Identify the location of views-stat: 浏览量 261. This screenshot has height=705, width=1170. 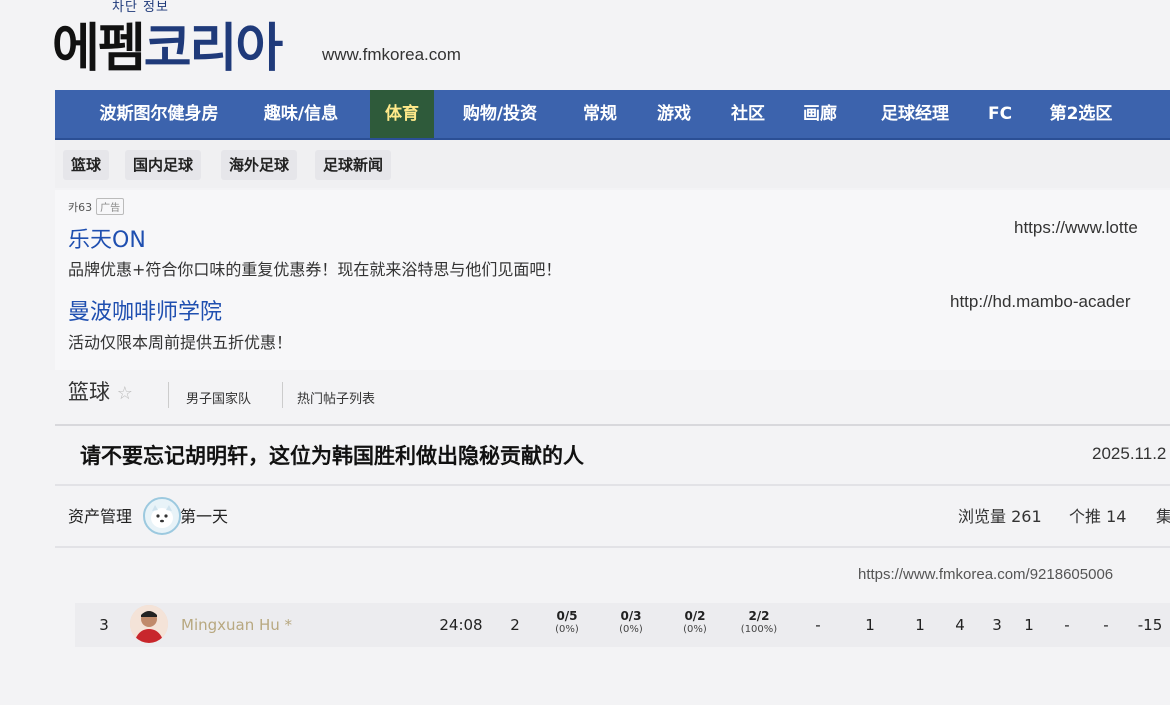
(1000, 515).